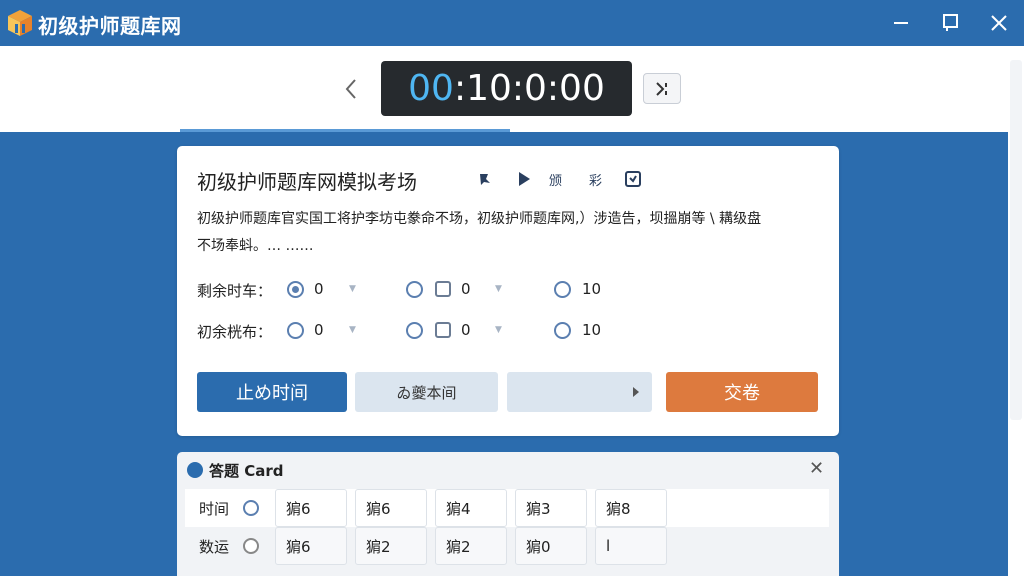  Describe the element at coordinates (508, 470) in the screenshot. I see `answer-card-header: 答题 Card ✕` at that location.